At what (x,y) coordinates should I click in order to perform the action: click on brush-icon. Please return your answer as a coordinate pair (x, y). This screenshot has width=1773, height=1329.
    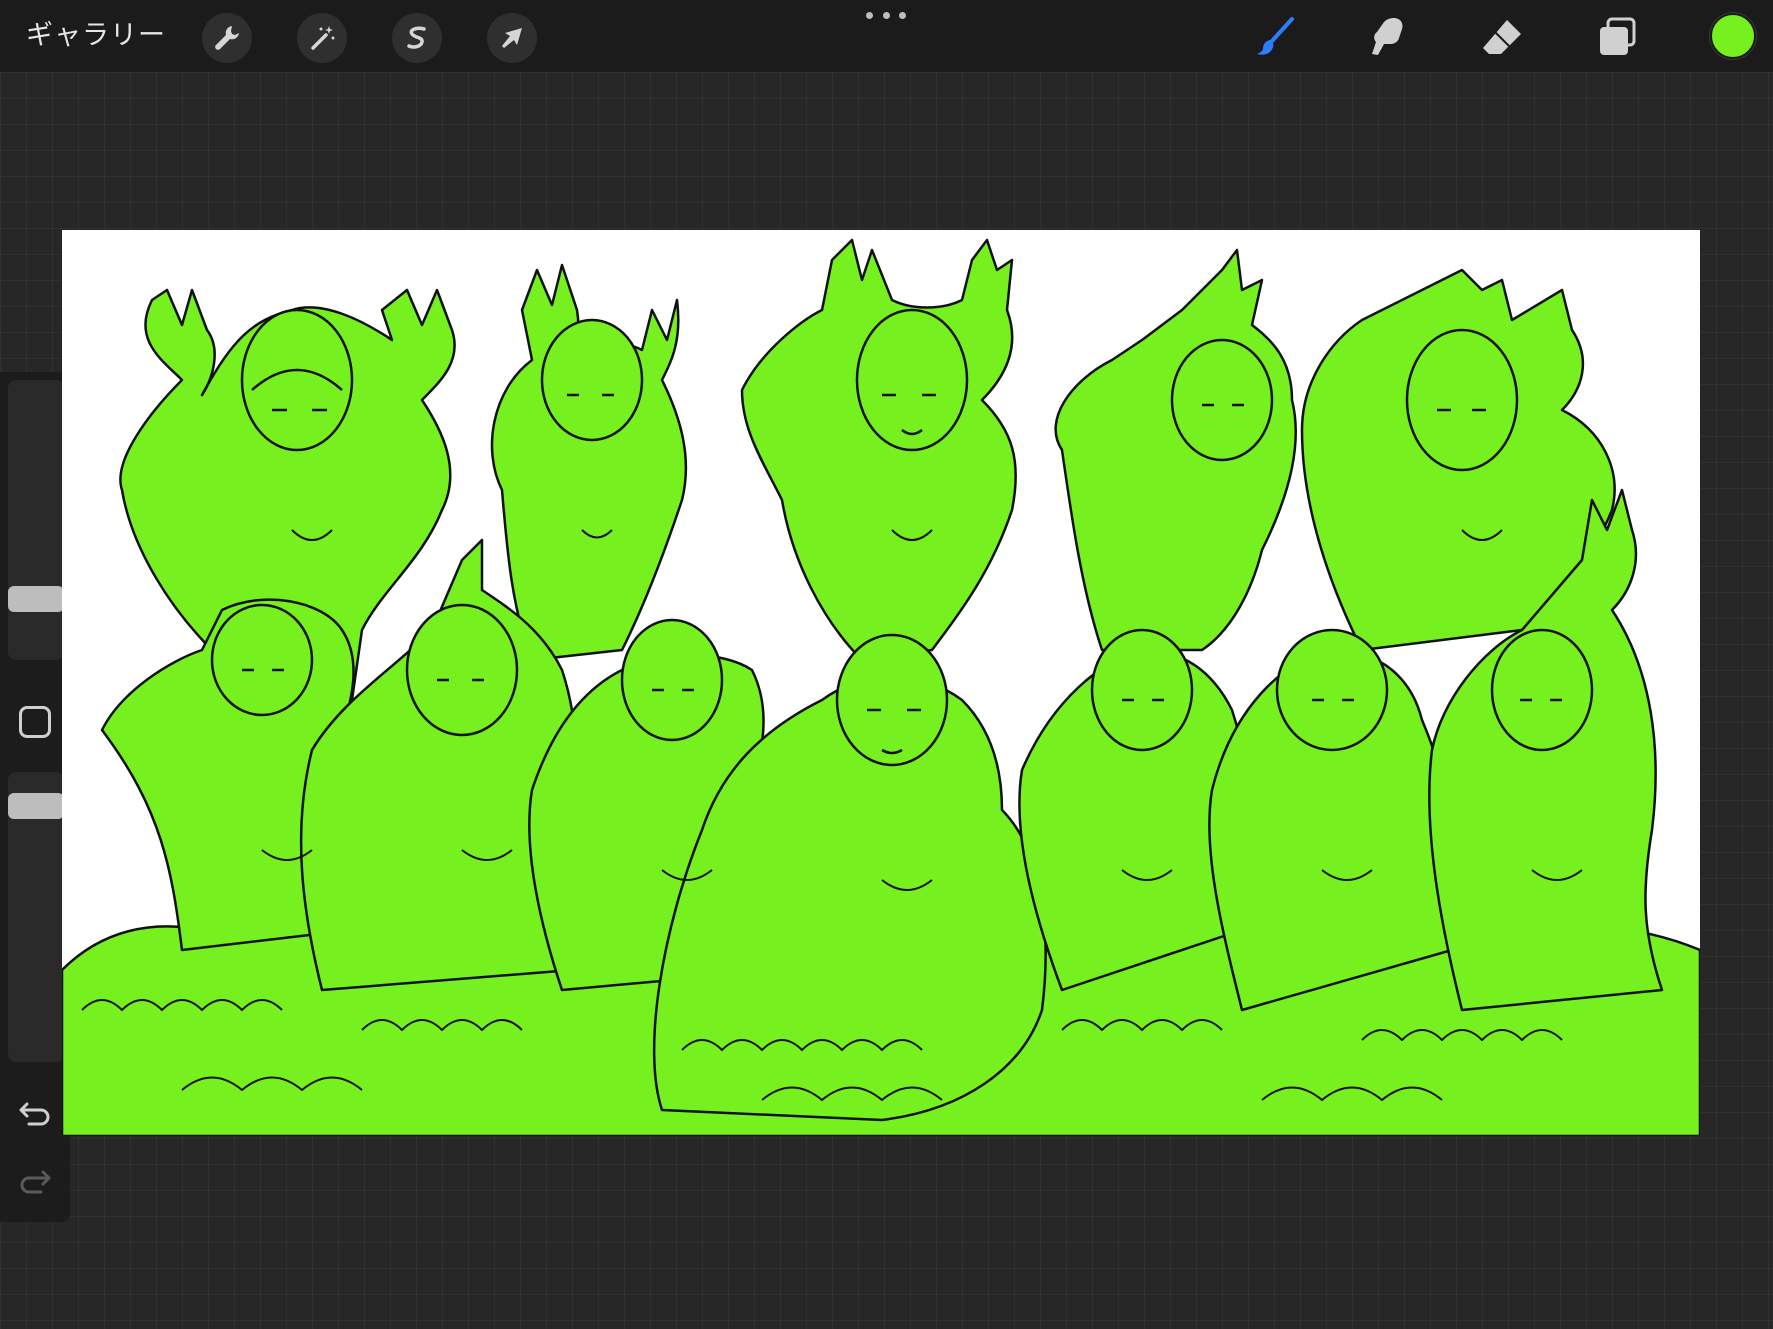
    Looking at the image, I should click on (1275, 36).